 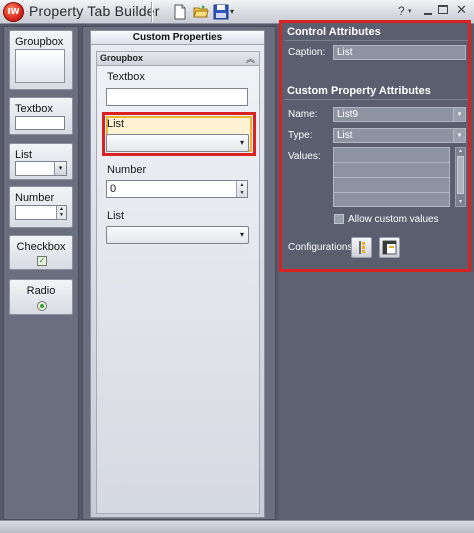 What do you see at coordinates (40, 123) in the screenshot?
I see `textbox-preview-icon` at bounding box center [40, 123].